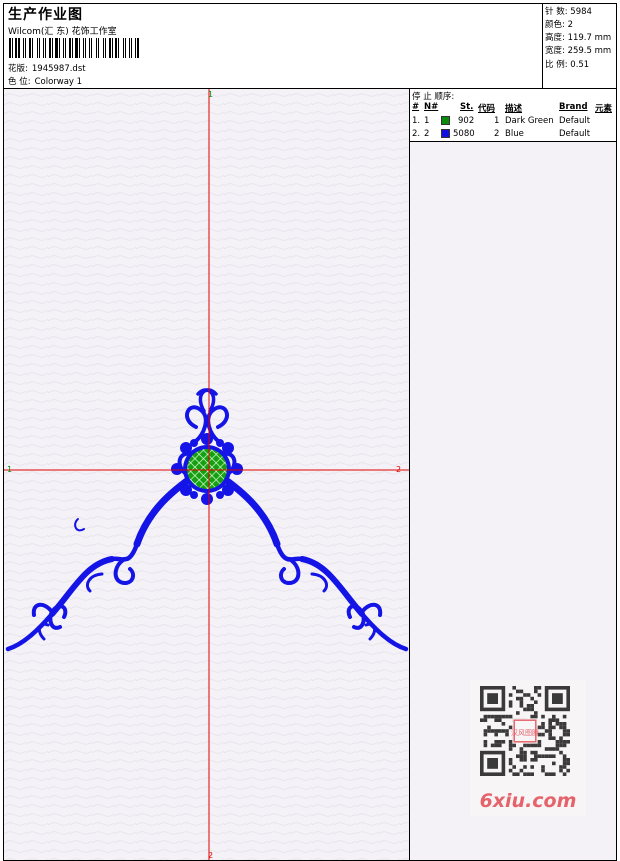 This screenshot has width=620, height=861. I want to click on col-stitches: St., so click(467, 107).